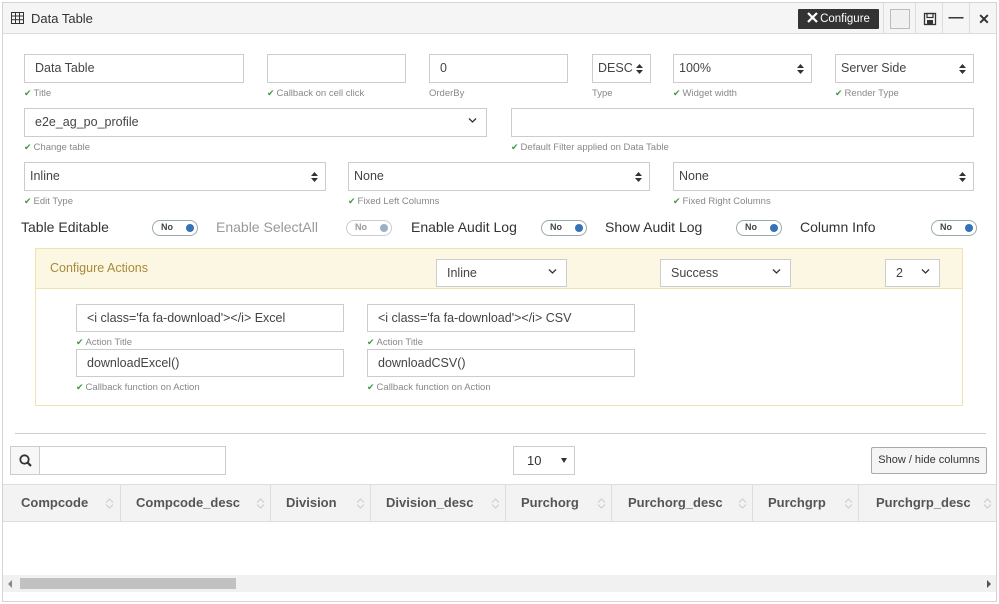 The height and width of the screenshot is (604, 999). I want to click on render-type-value: Server Side, so click(874, 68).